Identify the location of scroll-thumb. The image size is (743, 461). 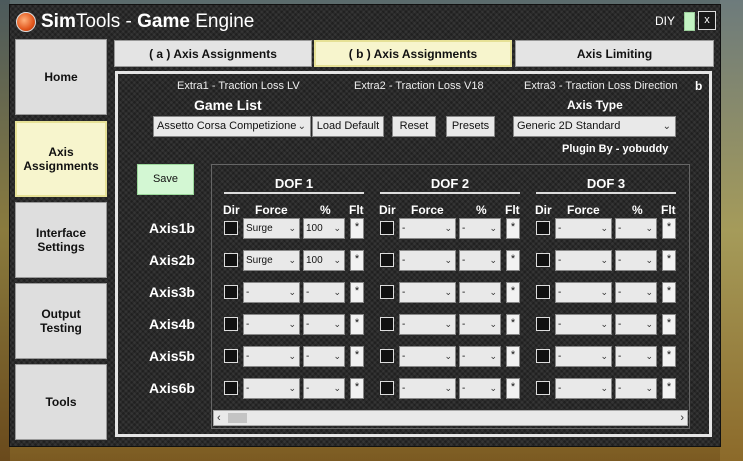
(237, 418).